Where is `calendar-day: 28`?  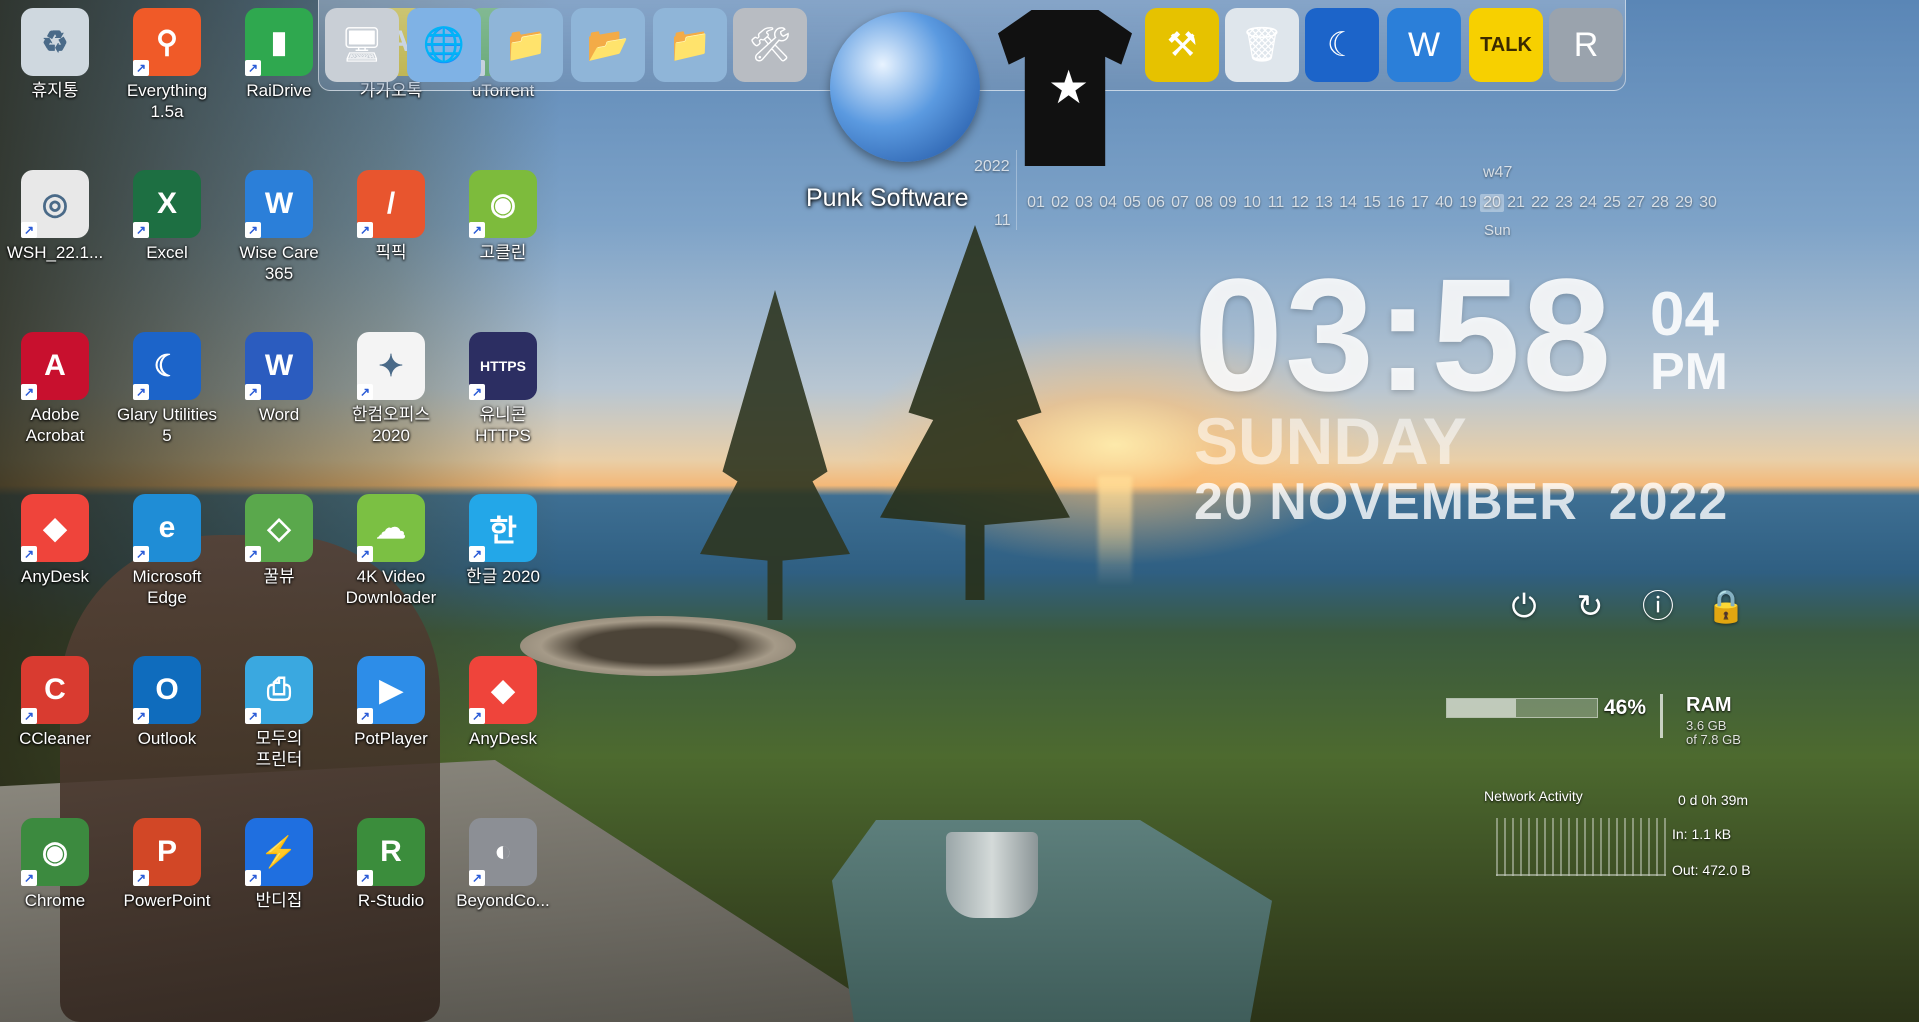
calendar-day: 28 is located at coordinates (1660, 202).